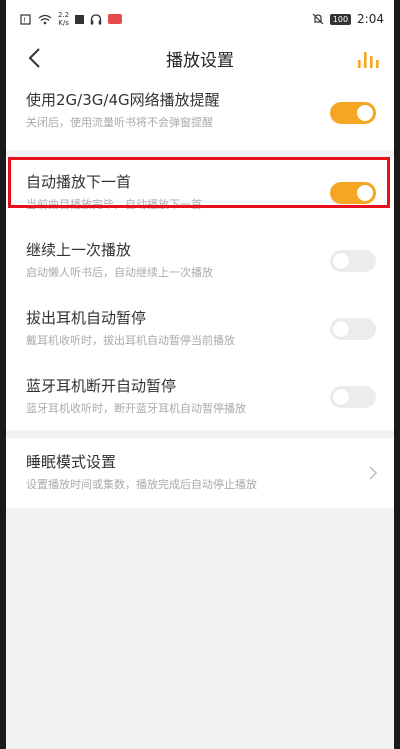 This screenshot has width=400, height=749. What do you see at coordinates (101, 386) in the screenshot?
I see `setting-title: 蓝牙耳机断开自动暂停` at bounding box center [101, 386].